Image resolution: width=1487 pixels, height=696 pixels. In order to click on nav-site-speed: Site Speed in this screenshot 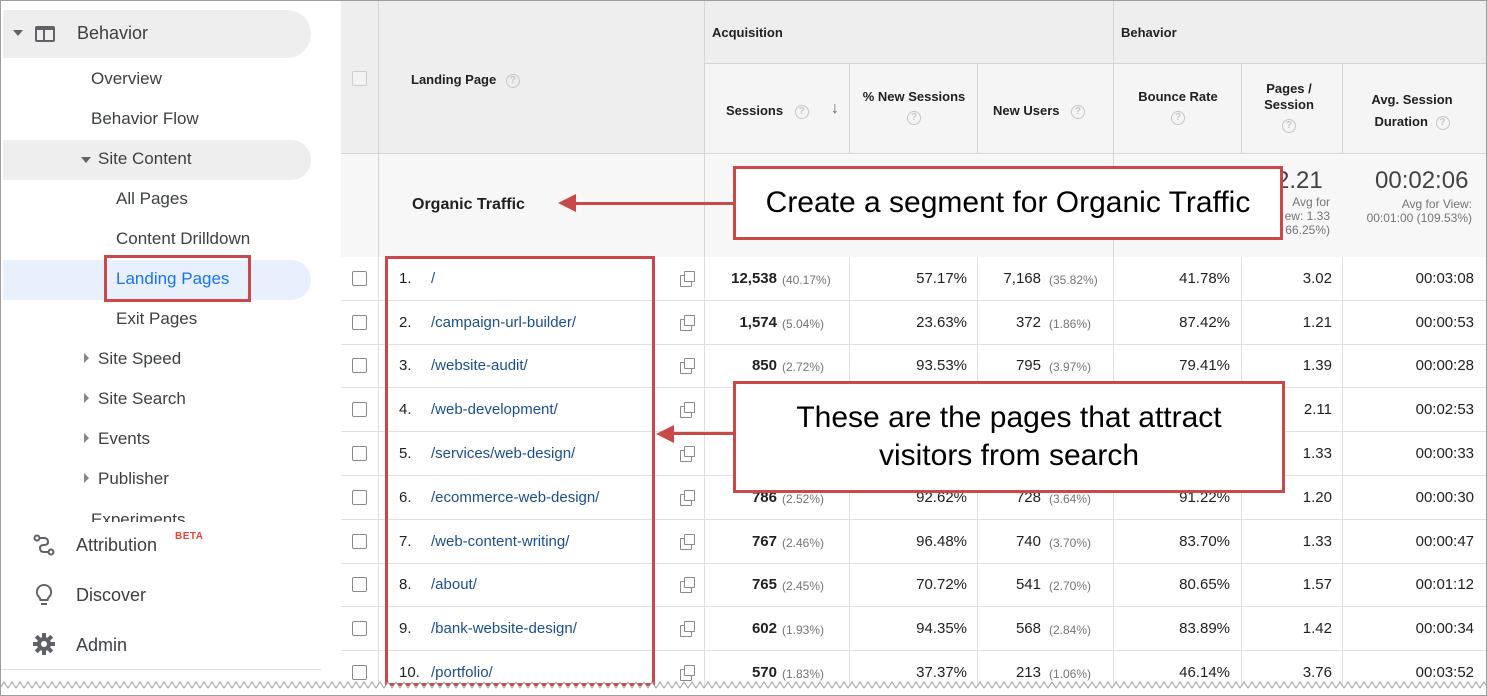, I will do `click(139, 359)`.